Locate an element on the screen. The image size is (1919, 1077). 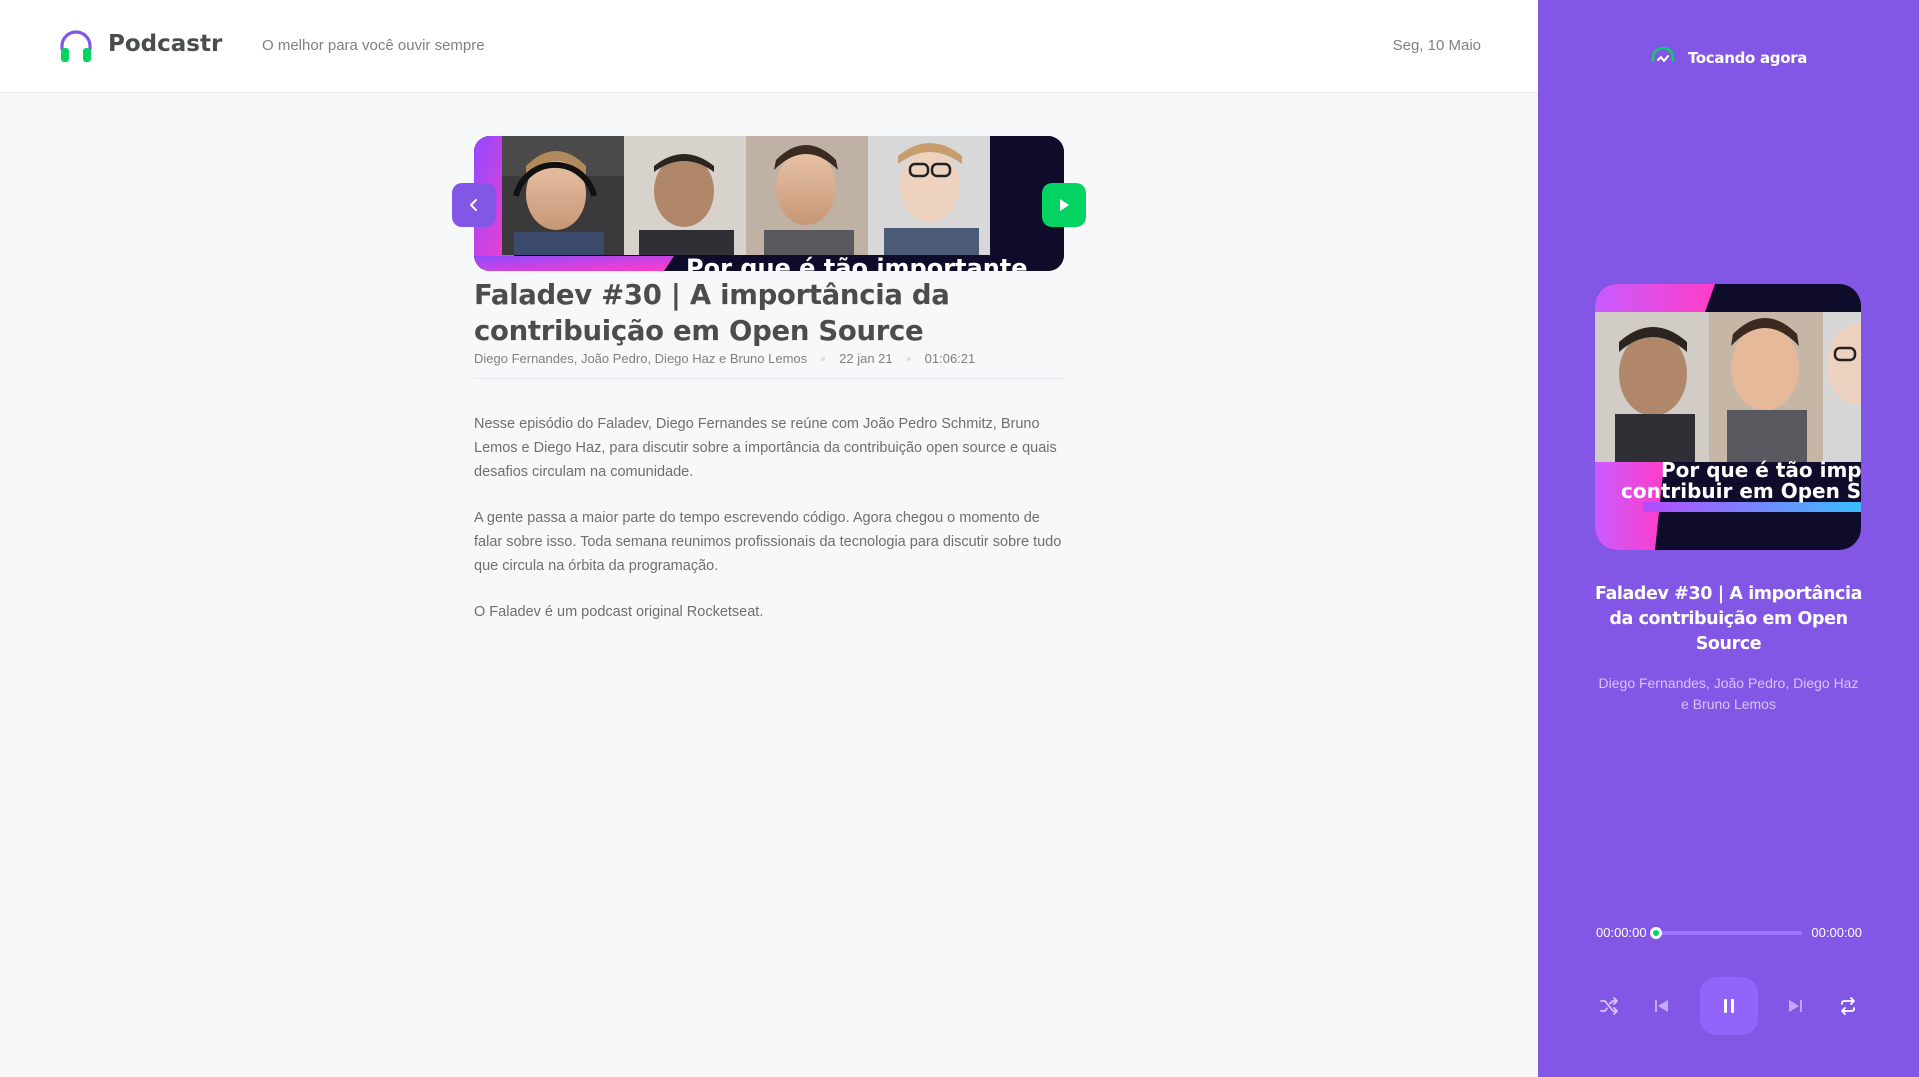
brand-name: Podcastr is located at coordinates (165, 44).